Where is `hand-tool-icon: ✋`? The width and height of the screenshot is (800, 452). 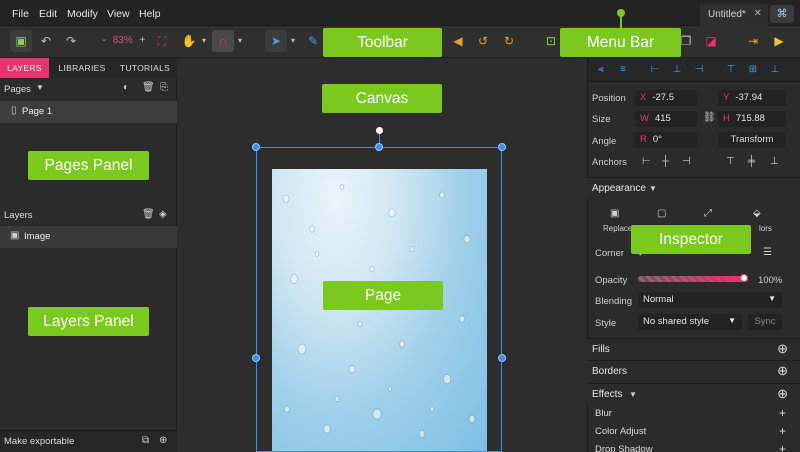
hand-tool-icon: ✋ is located at coordinates (189, 41).